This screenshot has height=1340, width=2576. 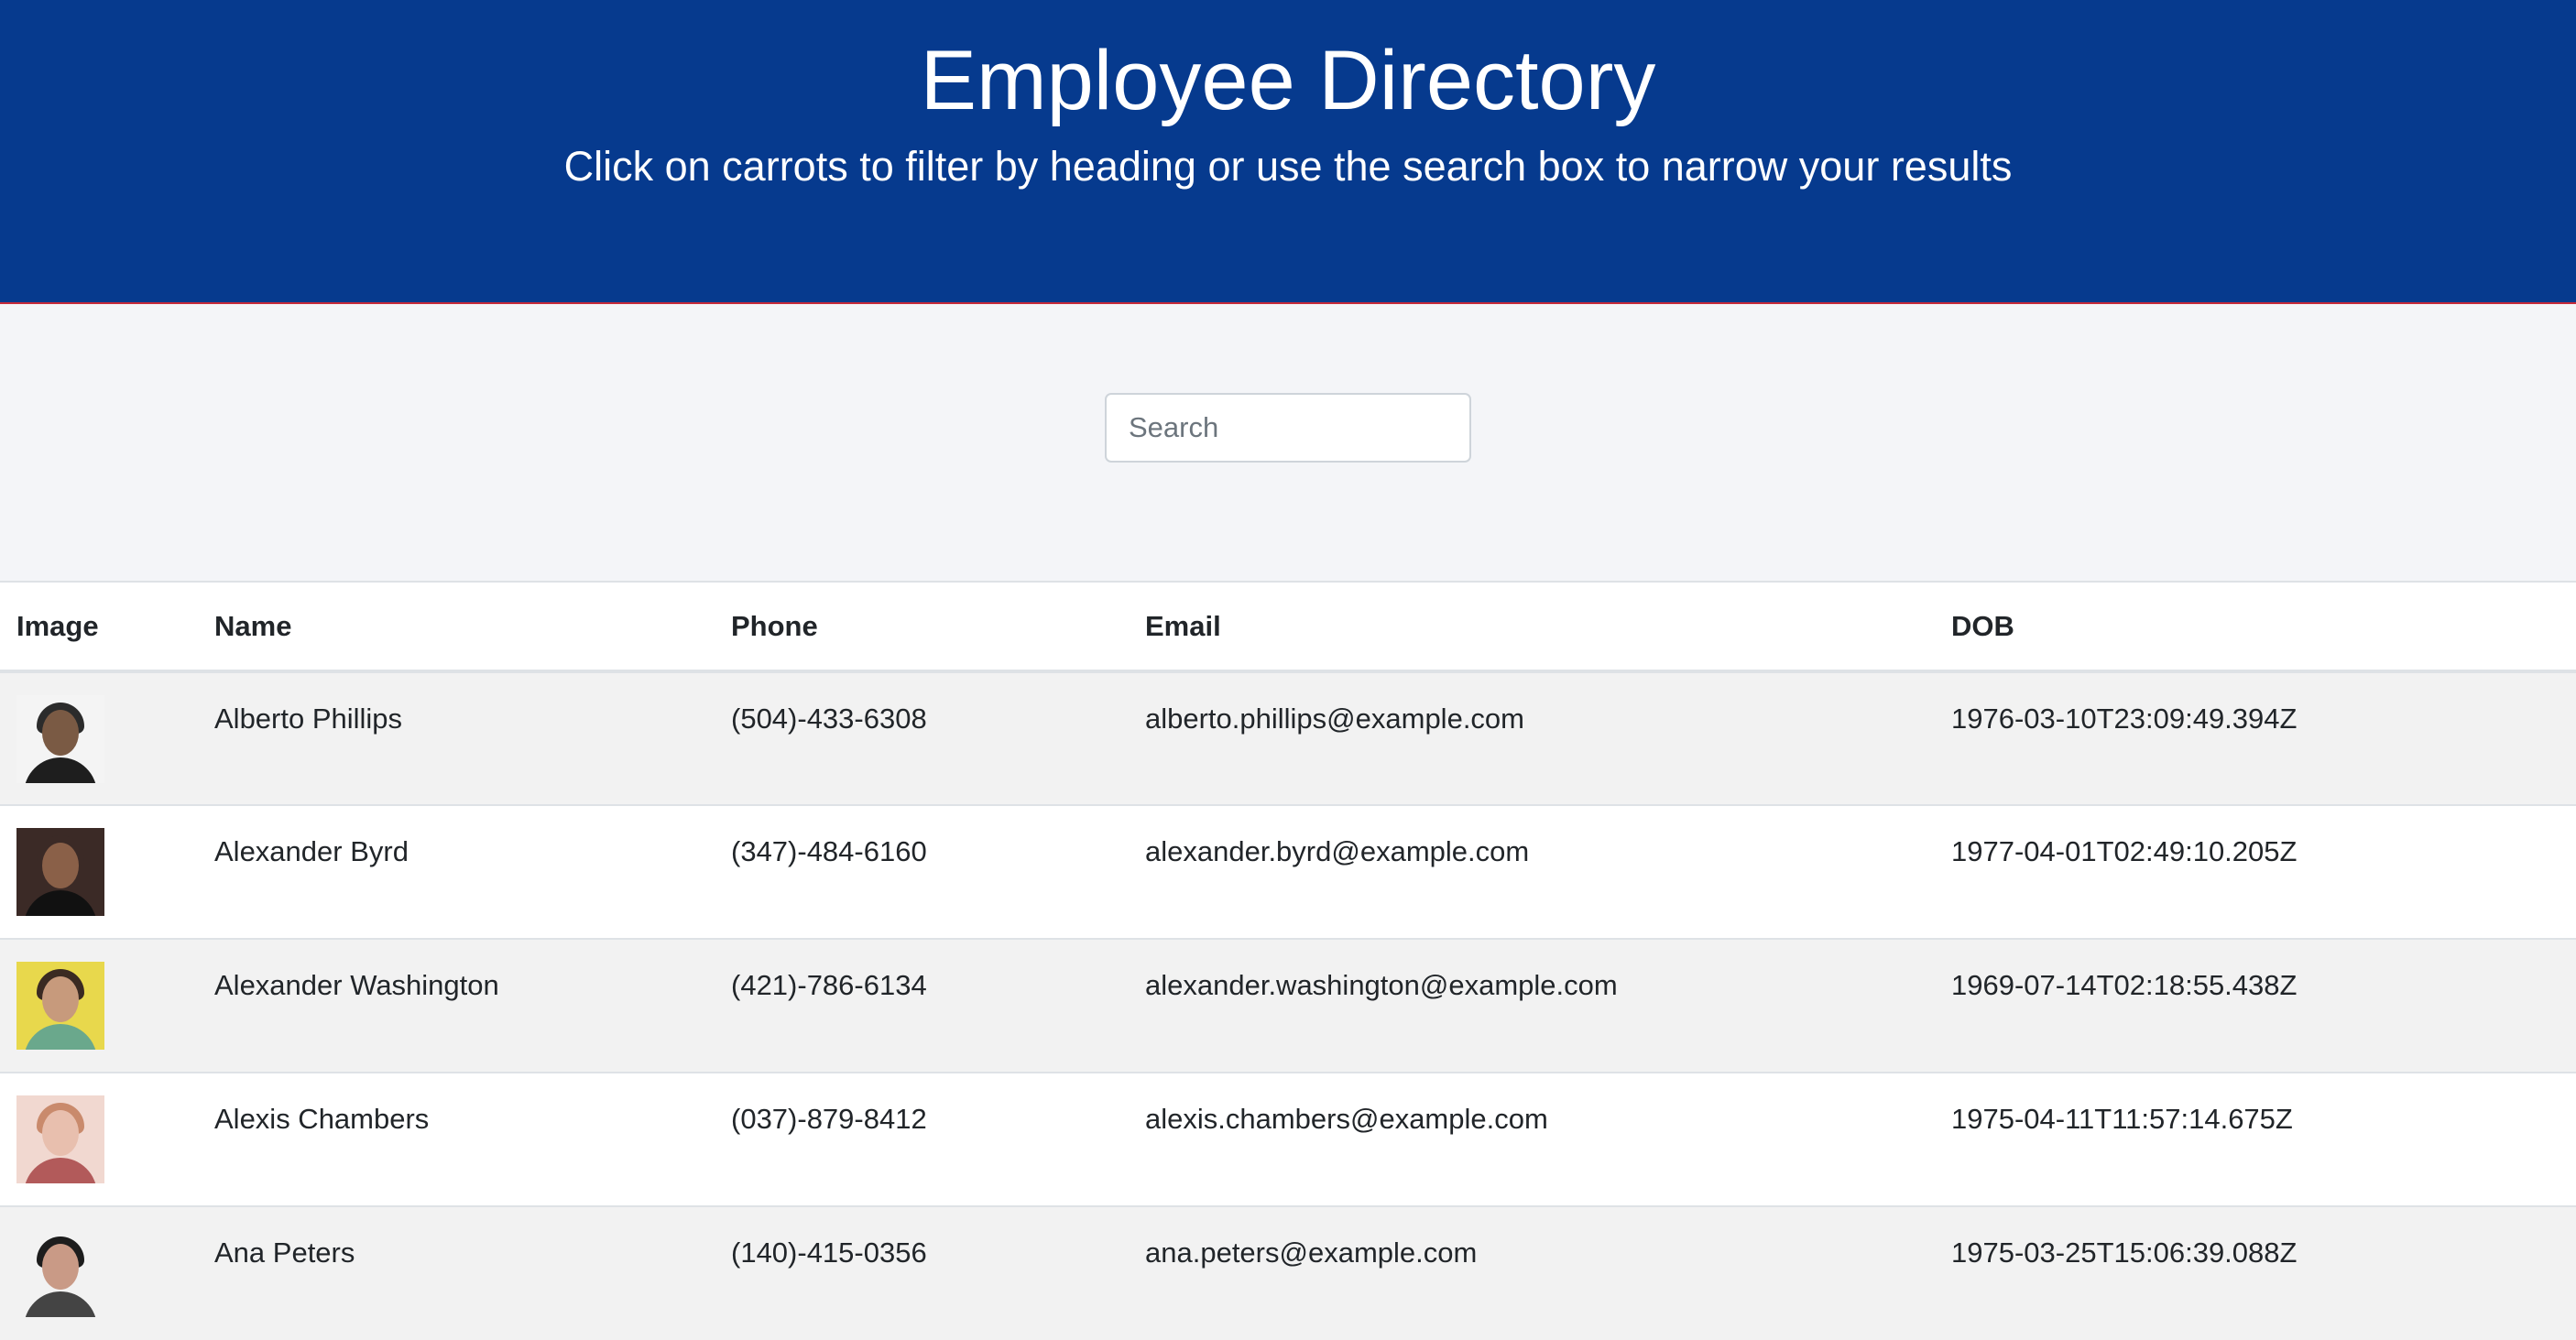 What do you see at coordinates (775, 625) in the screenshot?
I see `column-header-label: Phone` at bounding box center [775, 625].